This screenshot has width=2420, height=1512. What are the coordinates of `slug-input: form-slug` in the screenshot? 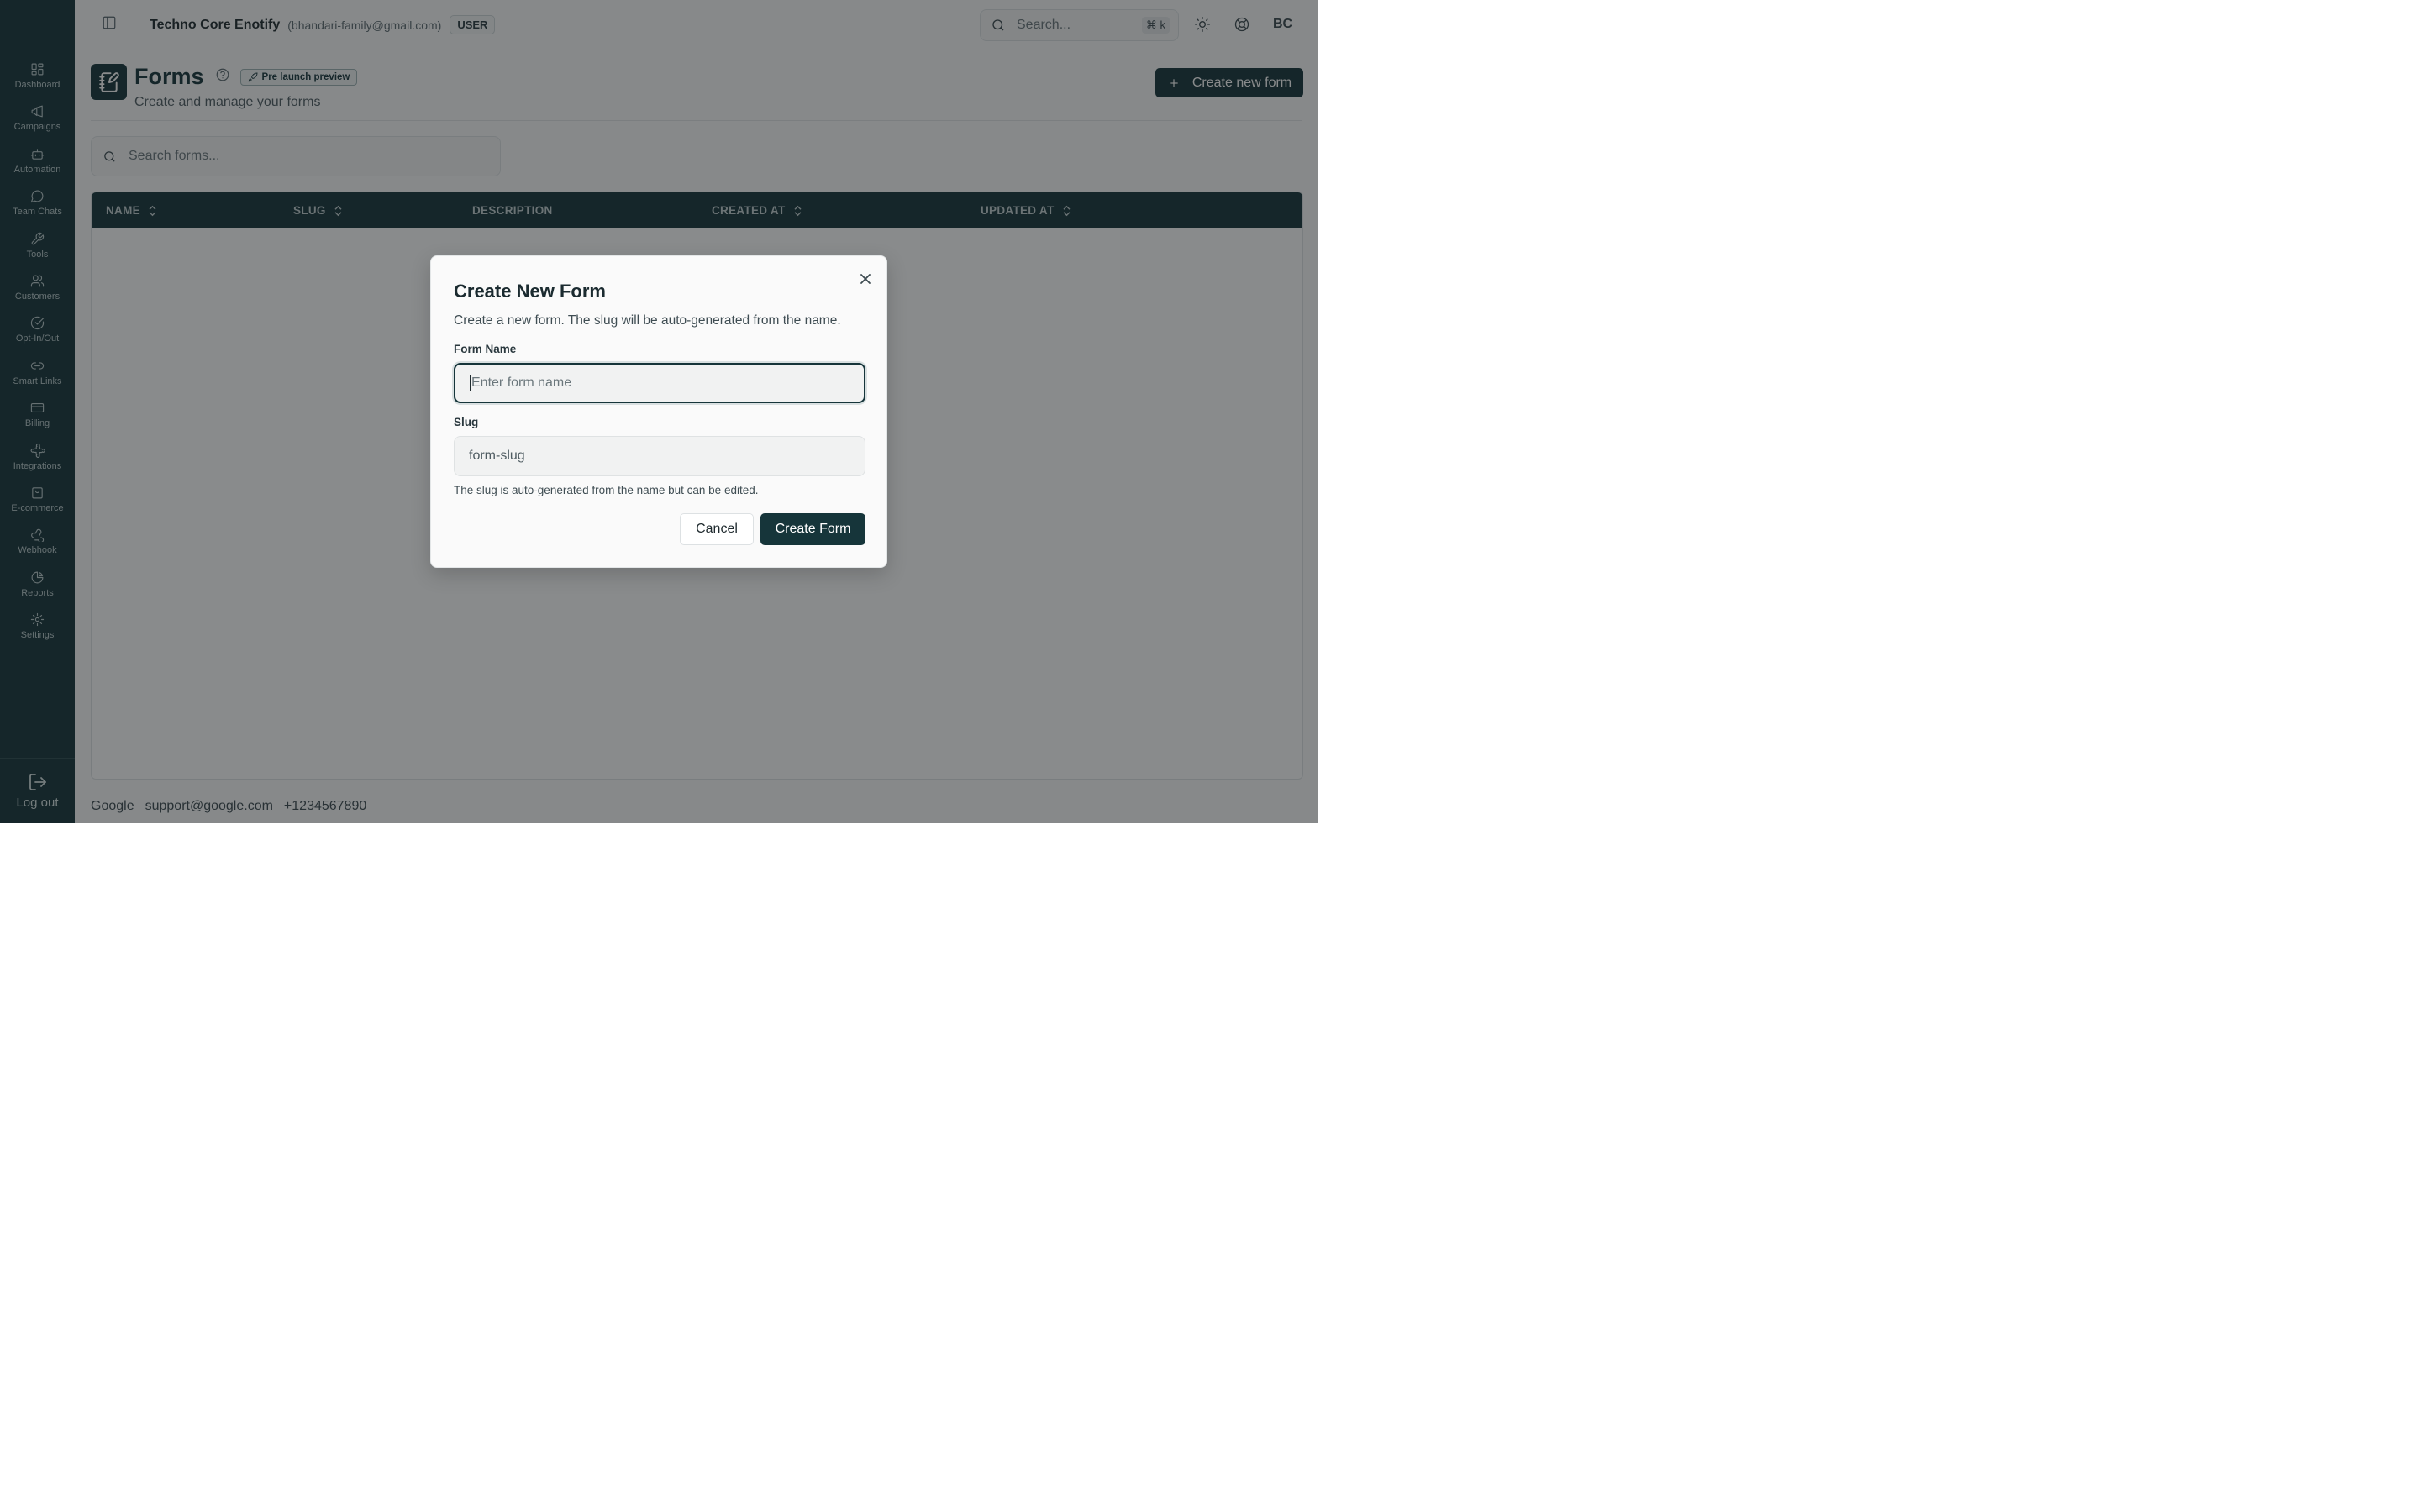 It's located at (659, 456).